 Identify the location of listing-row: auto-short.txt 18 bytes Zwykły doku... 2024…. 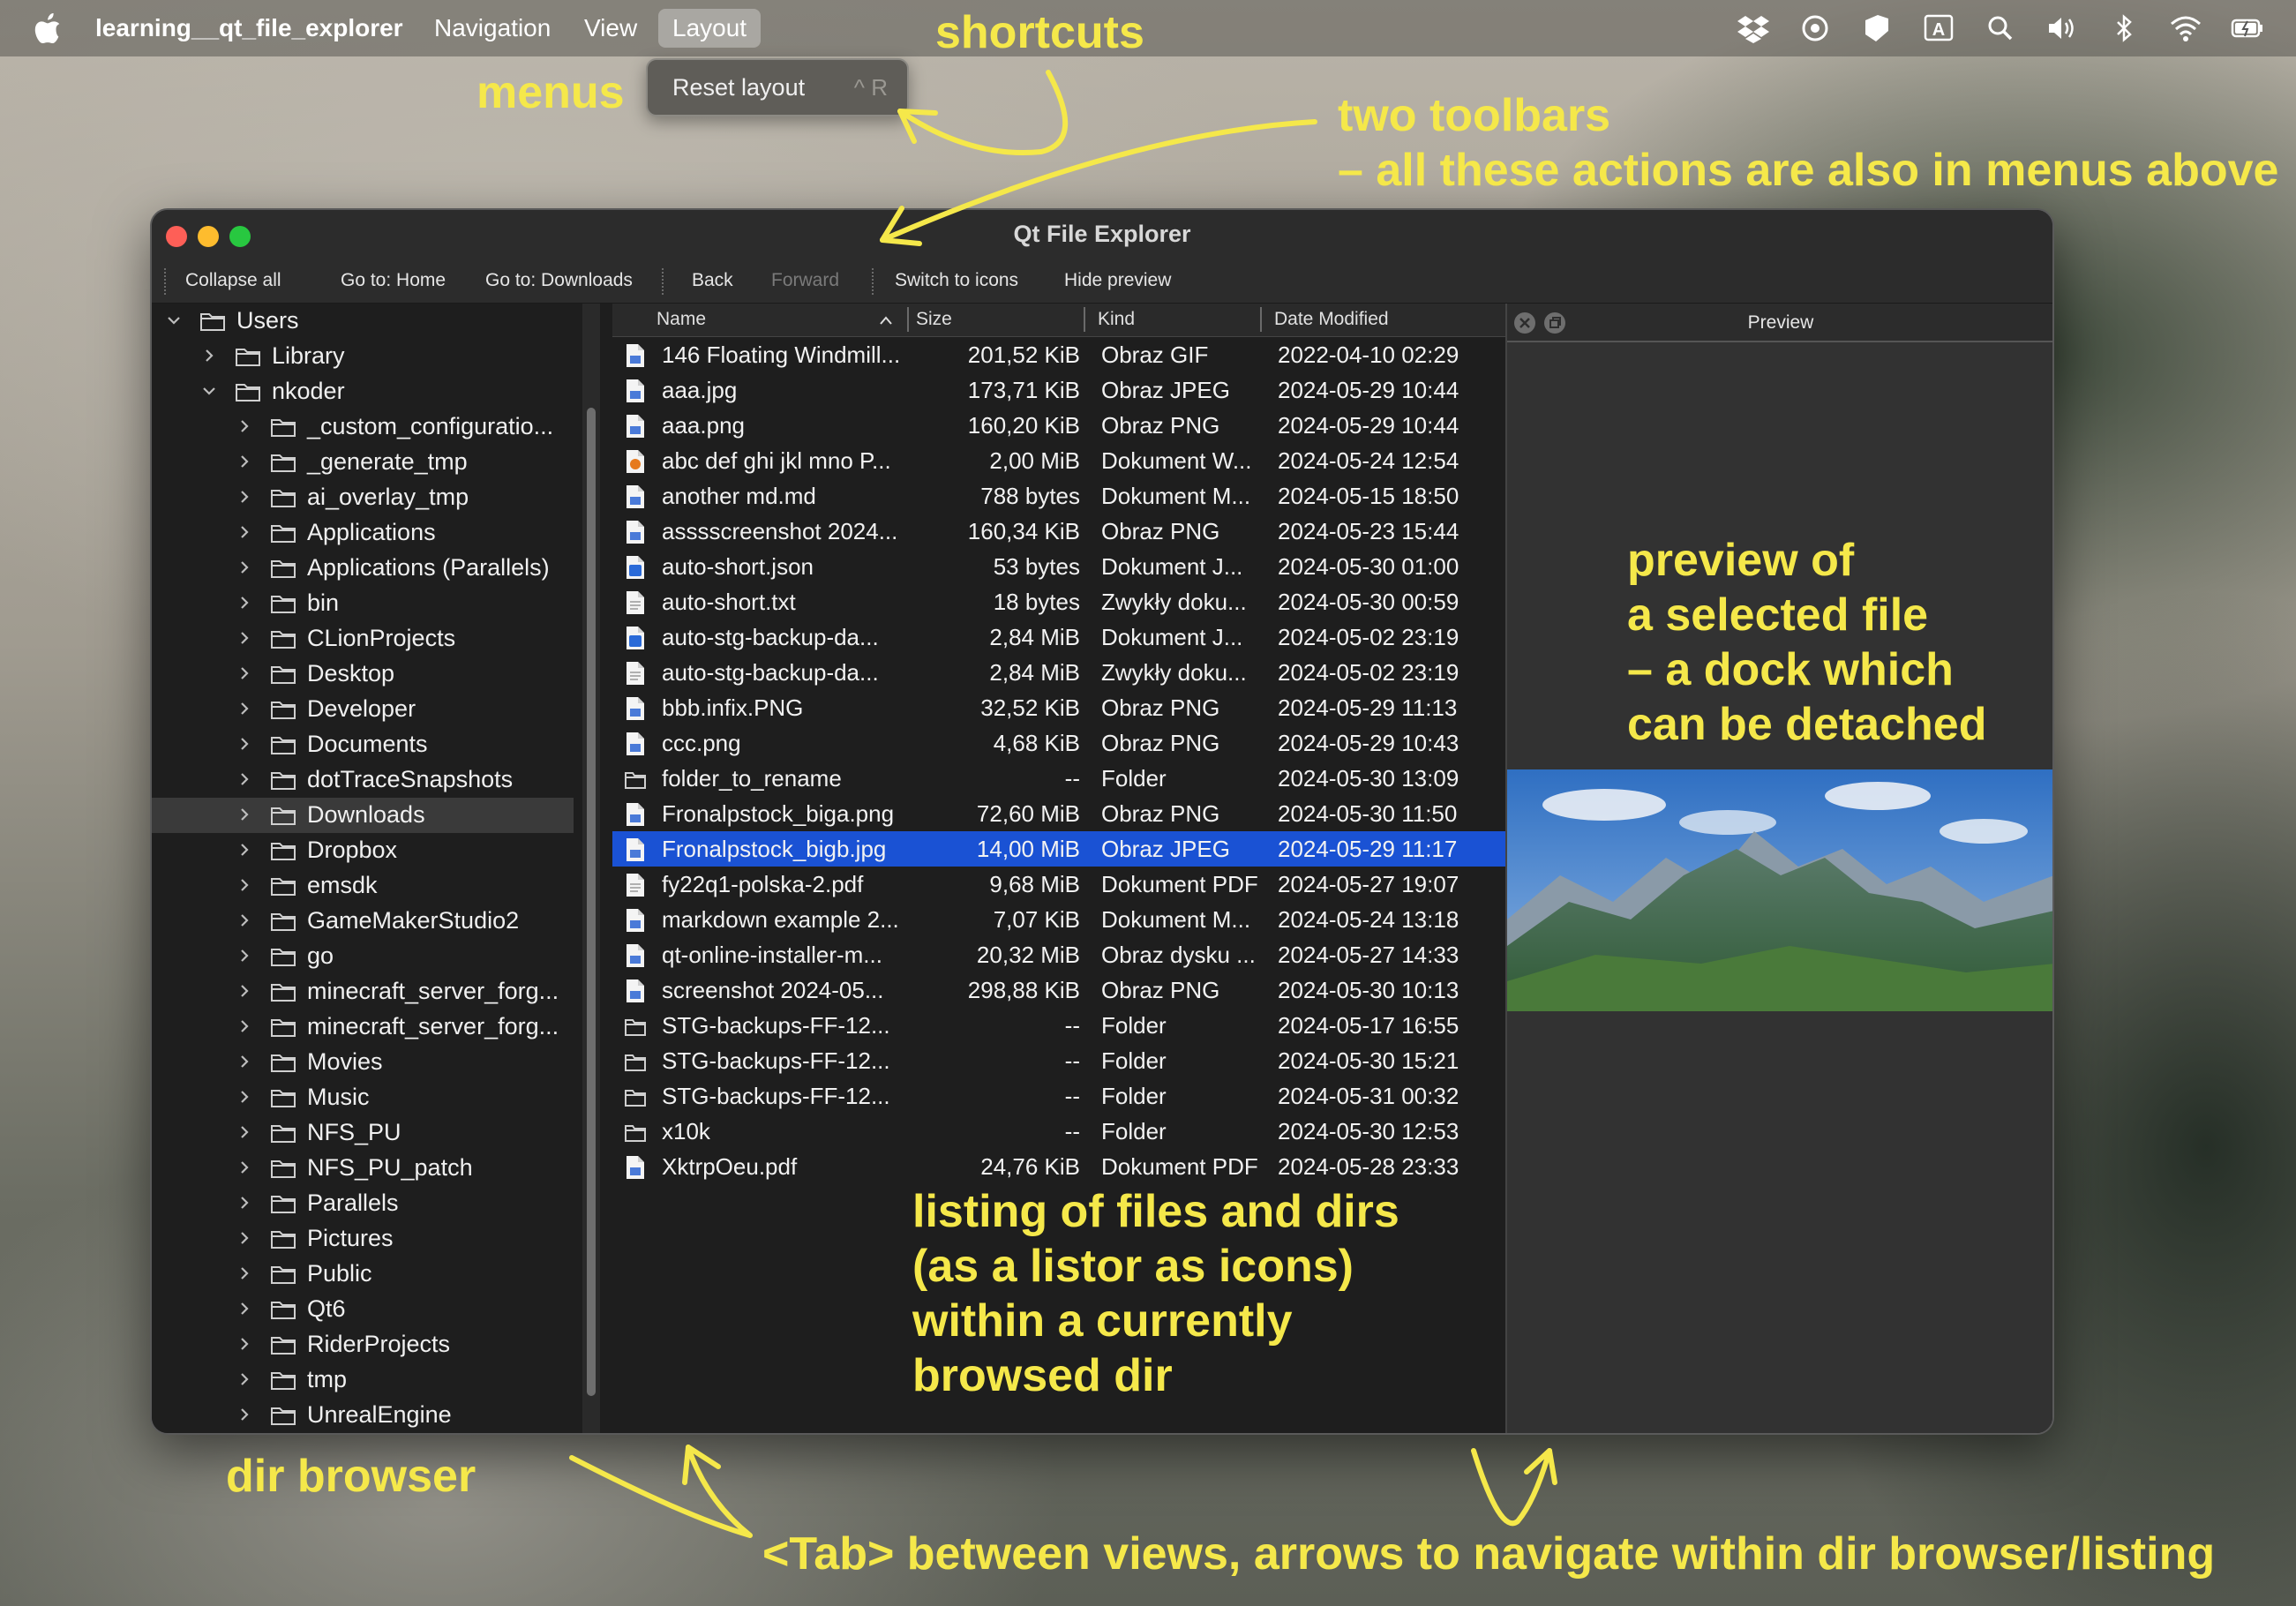
(1058, 601).